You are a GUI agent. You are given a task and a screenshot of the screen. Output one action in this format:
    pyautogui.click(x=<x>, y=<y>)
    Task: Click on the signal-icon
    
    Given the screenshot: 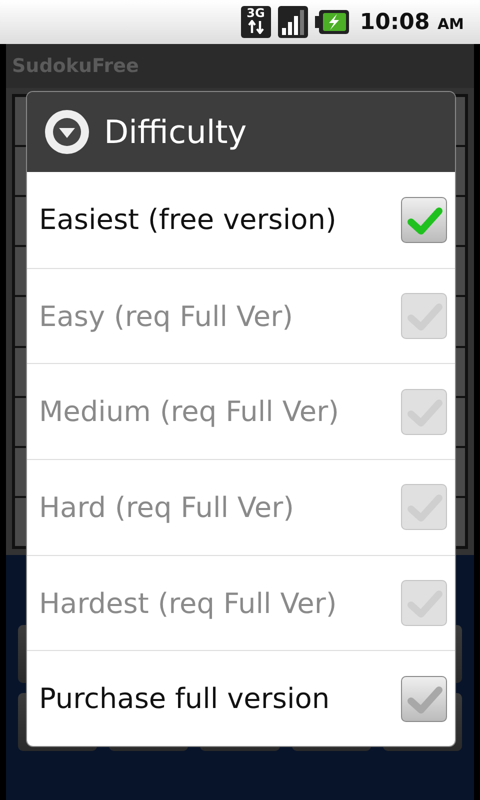 What is the action you would take?
    pyautogui.click(x=293, y=22)
    